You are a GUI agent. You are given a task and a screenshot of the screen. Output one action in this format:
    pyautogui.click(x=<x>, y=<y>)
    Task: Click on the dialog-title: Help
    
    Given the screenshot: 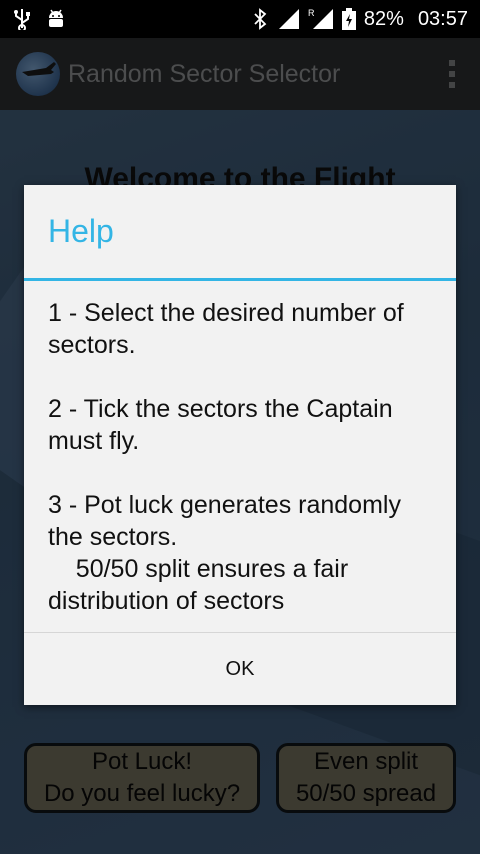 What is the action you would take?
    pyautogui.click(x=240, y=233)
    